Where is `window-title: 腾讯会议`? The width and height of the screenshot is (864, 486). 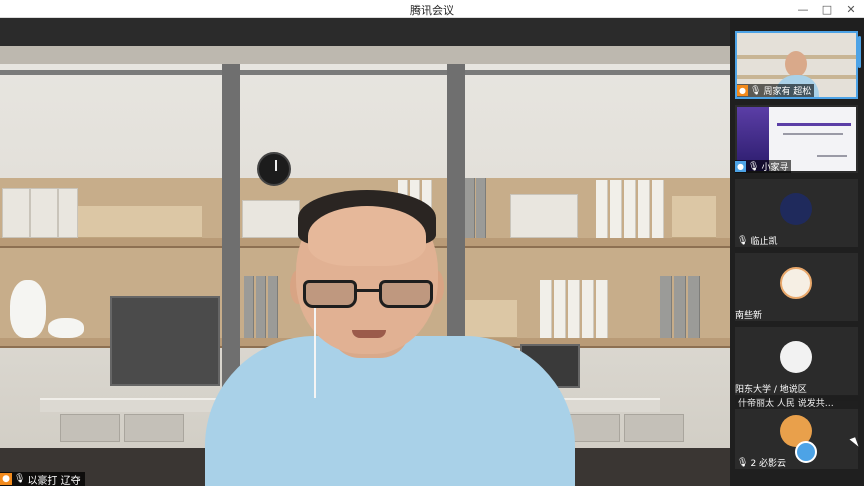 window-title: 腾讯会议 is located at coordinates (432, 10).